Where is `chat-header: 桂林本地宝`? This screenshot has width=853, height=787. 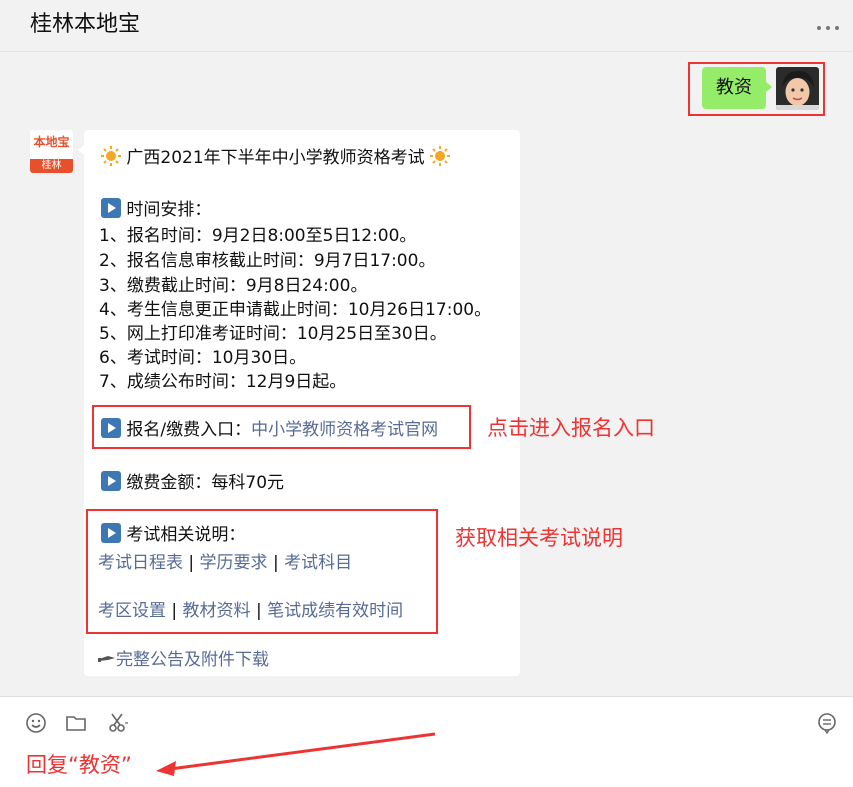 chat-header: 桂林本地宝 is located at coordinates (426, 26).